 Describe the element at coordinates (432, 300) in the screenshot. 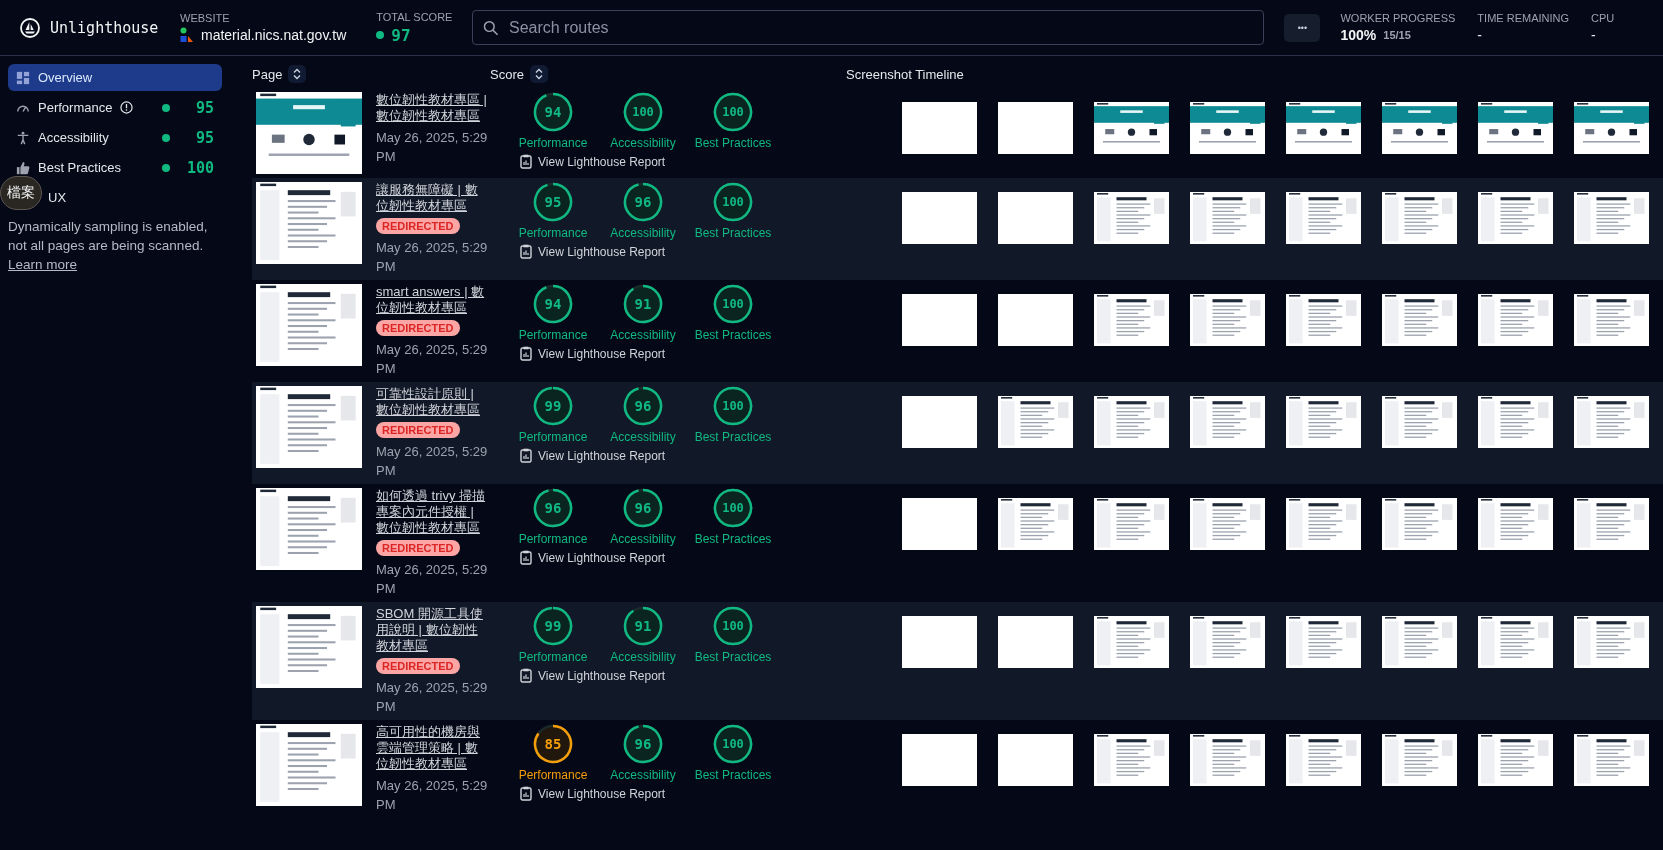

I see `page-title-link: smart answers | 數位韌性教材專區` at that location.